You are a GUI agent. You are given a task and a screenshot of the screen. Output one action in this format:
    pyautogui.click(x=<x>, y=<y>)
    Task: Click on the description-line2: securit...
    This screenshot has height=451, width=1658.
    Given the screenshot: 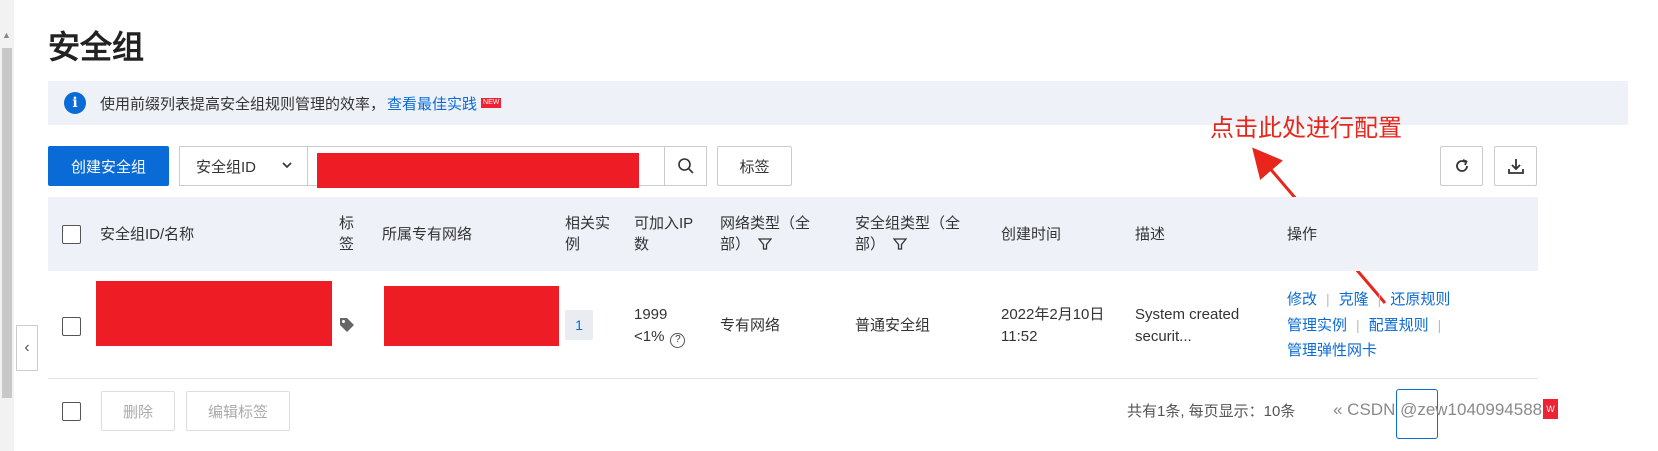 What is the action you would take?
    pyautogui.click(x=1163, y=336)
    